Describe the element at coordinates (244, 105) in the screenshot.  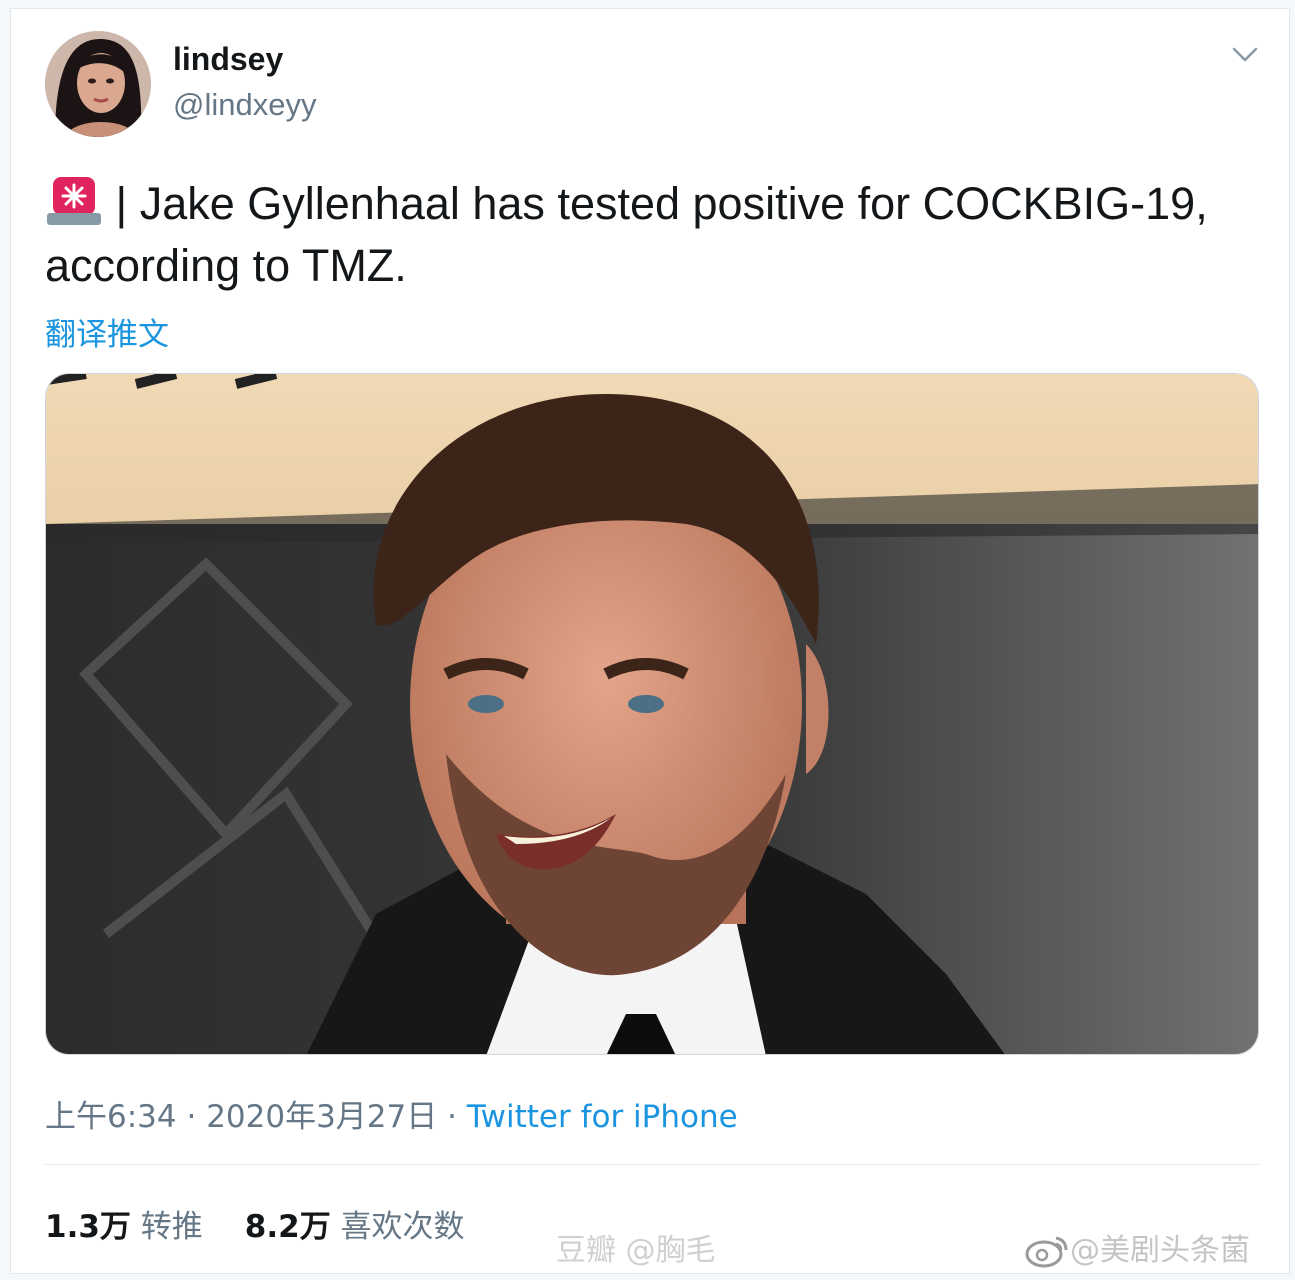
I see `author-handle: @lindxeyy` at that location.